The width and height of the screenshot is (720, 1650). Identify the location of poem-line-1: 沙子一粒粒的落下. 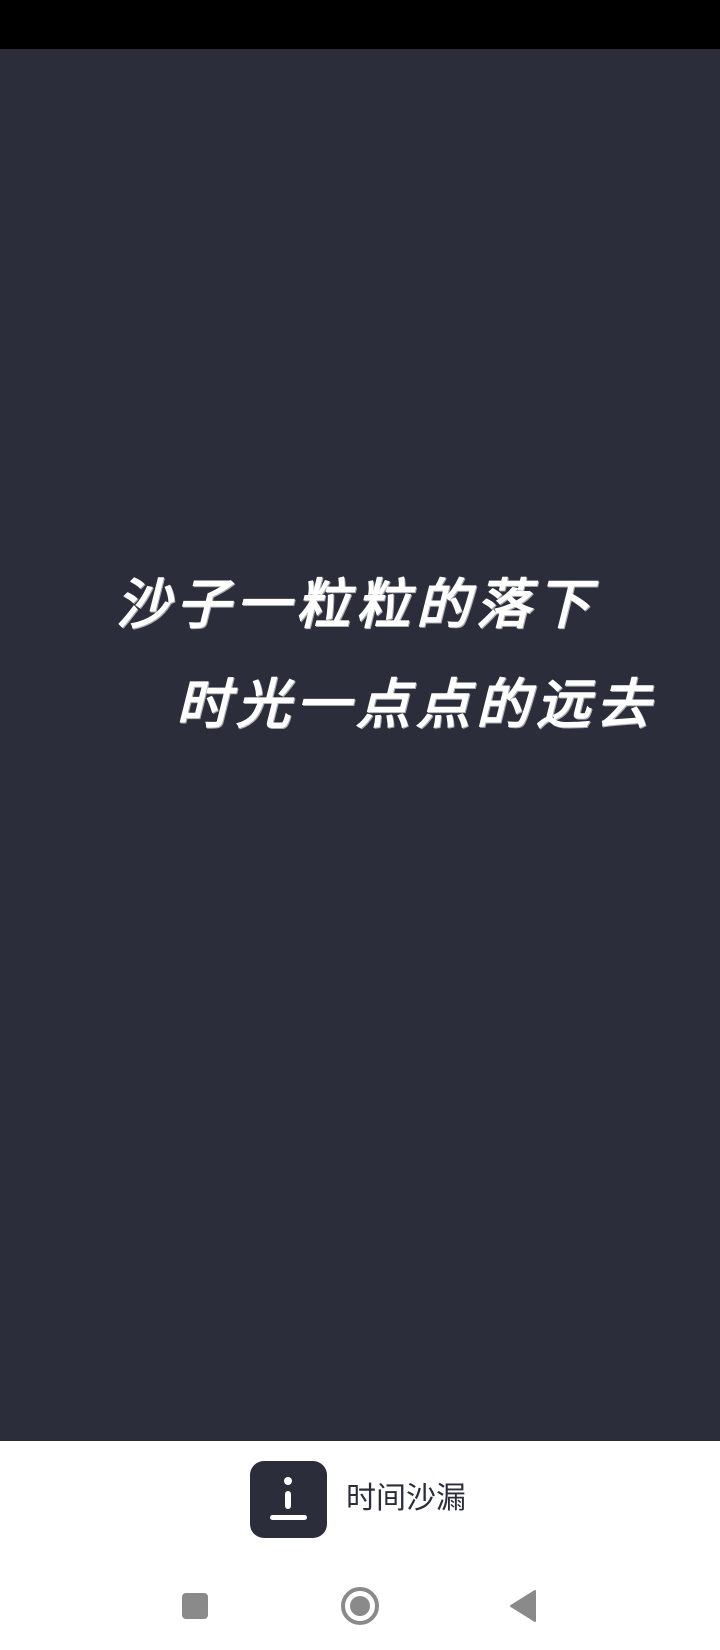
(356, 604).